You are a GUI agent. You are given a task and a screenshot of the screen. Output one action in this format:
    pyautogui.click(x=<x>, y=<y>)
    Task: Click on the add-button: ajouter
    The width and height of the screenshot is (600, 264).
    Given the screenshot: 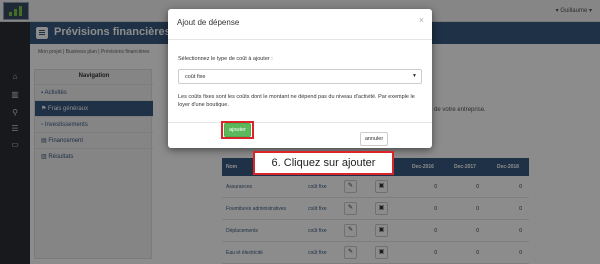 What is the action you would take?
    pyautogui.click(x=237, y=130)
    